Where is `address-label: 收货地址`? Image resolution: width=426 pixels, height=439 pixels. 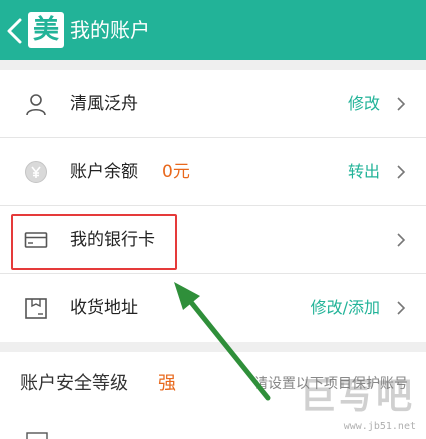
address-label: 收货地址 is located at coordinates (104, 308).